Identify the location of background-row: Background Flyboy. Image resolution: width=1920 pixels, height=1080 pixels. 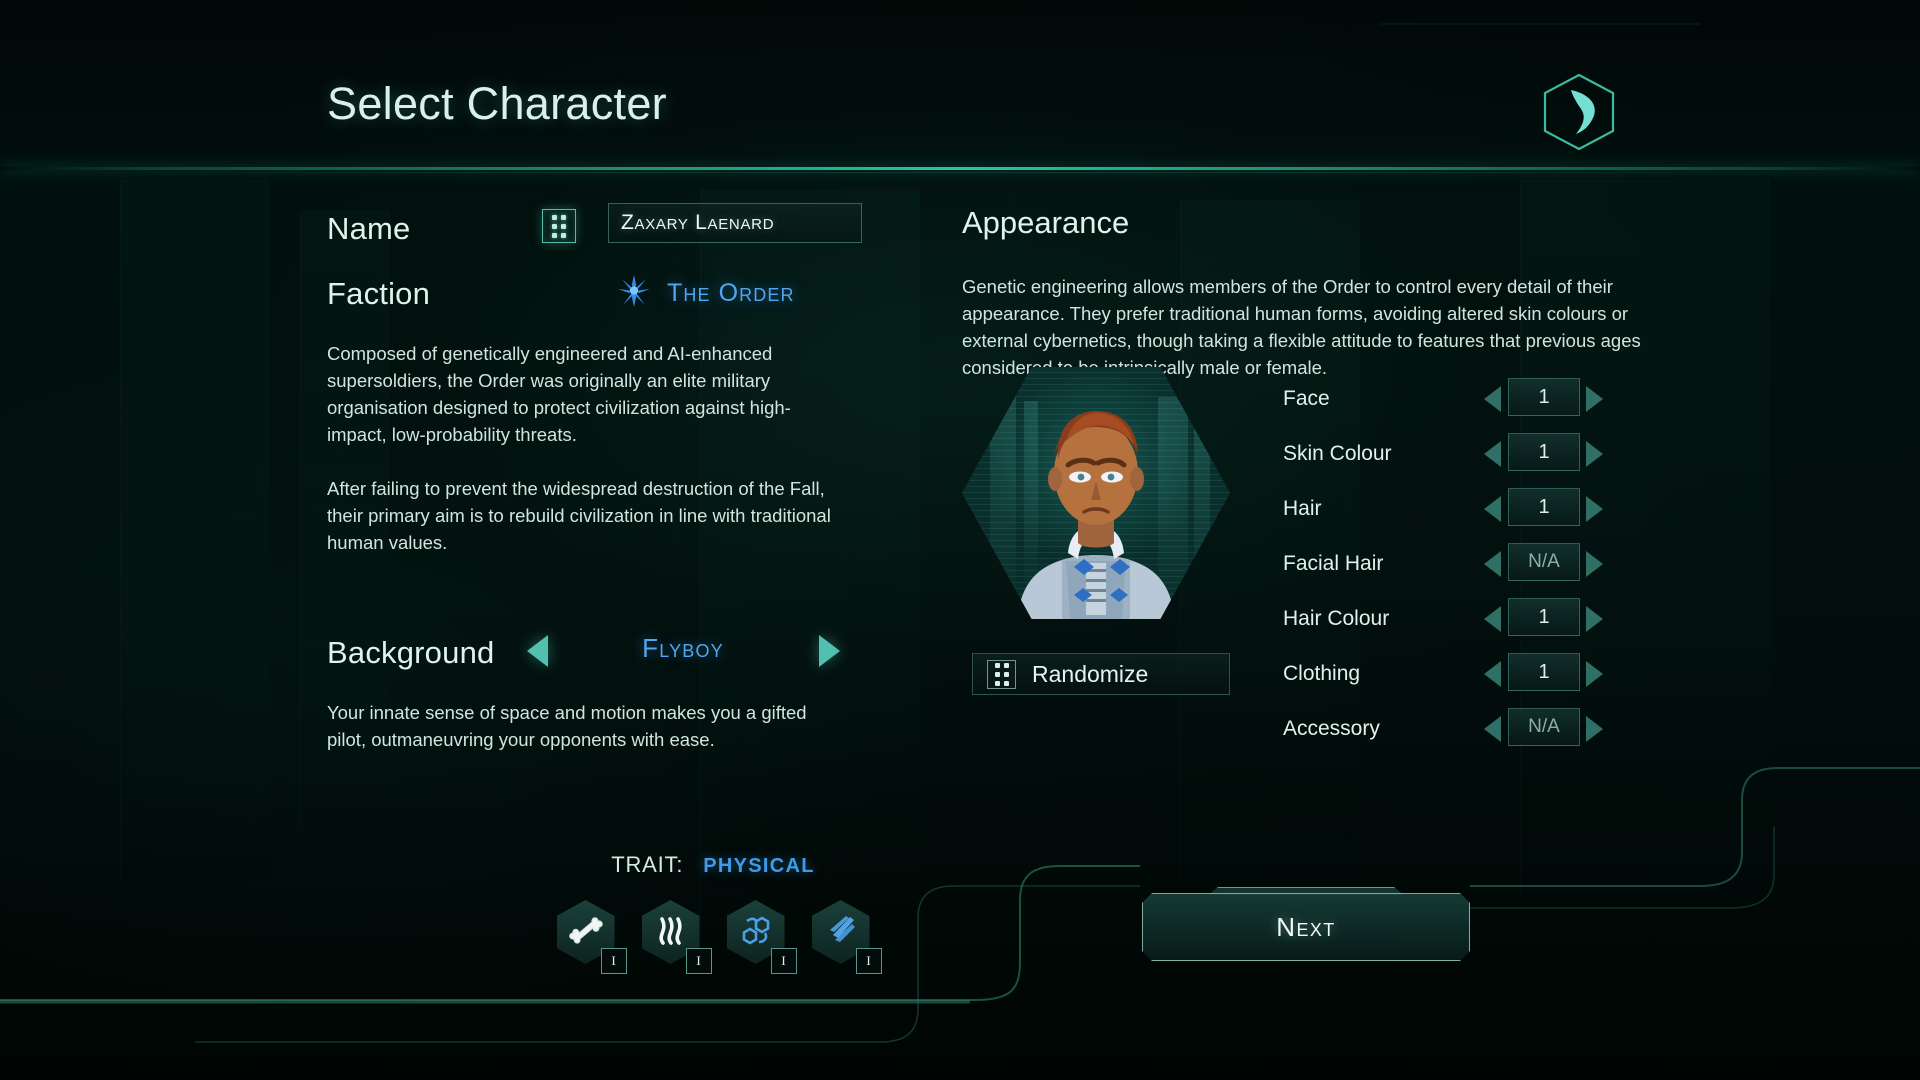
(607, 658).